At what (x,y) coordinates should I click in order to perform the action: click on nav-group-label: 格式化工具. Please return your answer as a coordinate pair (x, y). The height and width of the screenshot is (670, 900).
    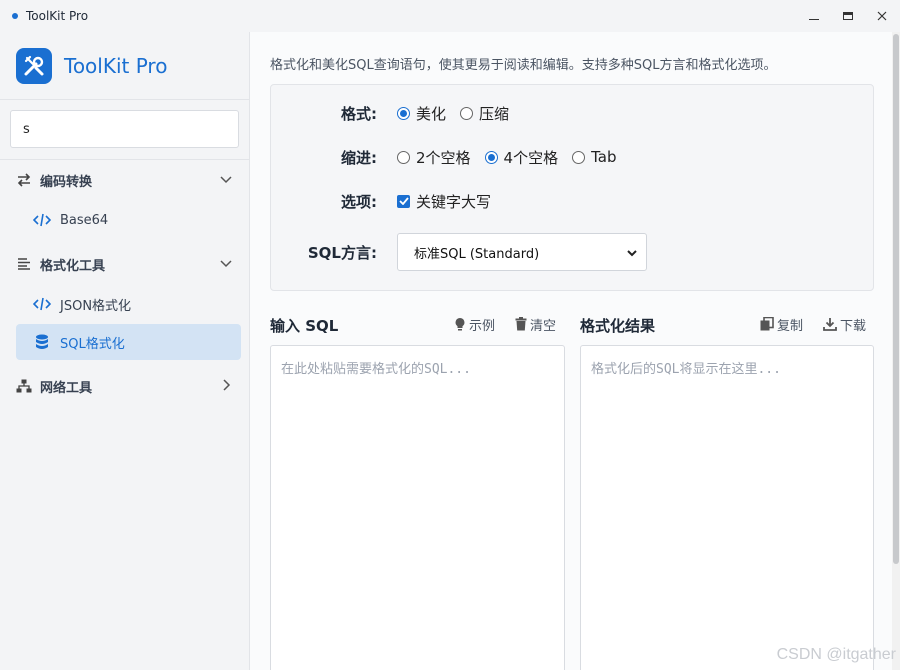
    Looking at the image, I should click on (73, 266).